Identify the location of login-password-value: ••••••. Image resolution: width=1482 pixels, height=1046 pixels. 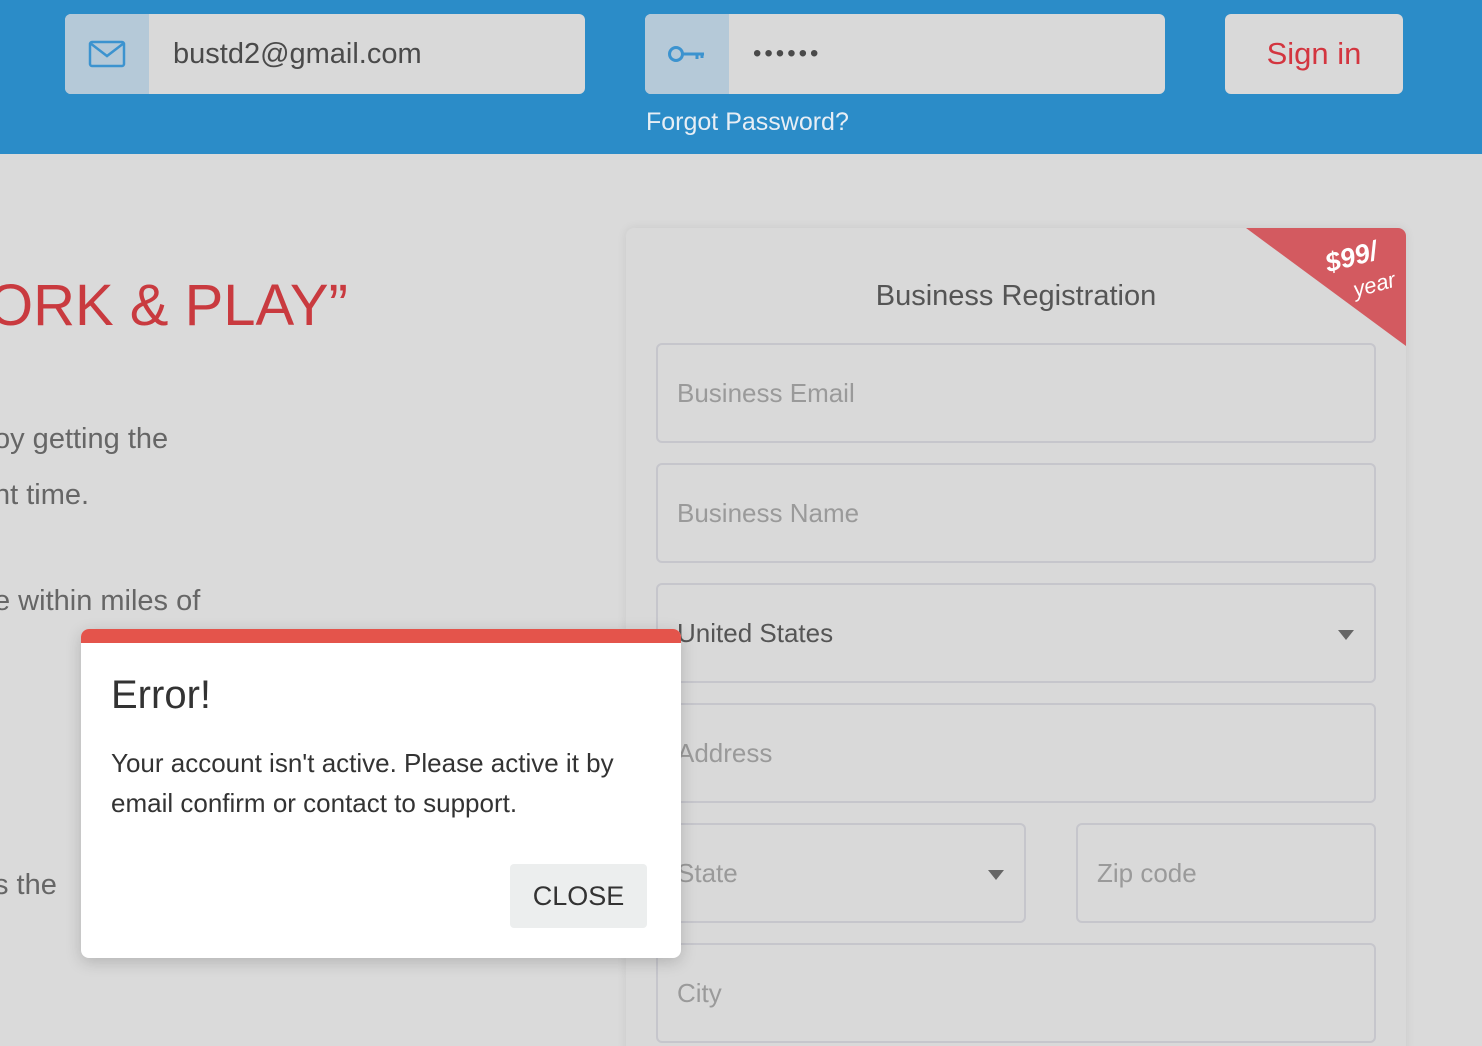
(787, 53).